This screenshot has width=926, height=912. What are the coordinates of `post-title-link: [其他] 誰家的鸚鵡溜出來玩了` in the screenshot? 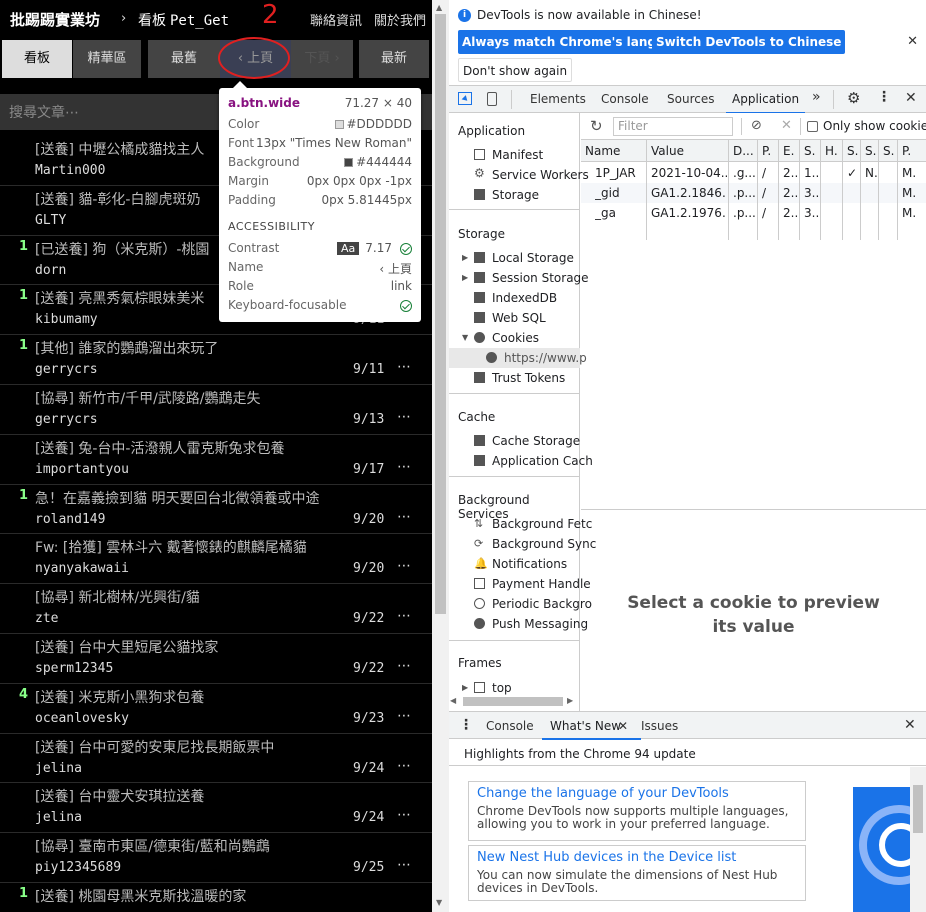 It's located at (126, 348).